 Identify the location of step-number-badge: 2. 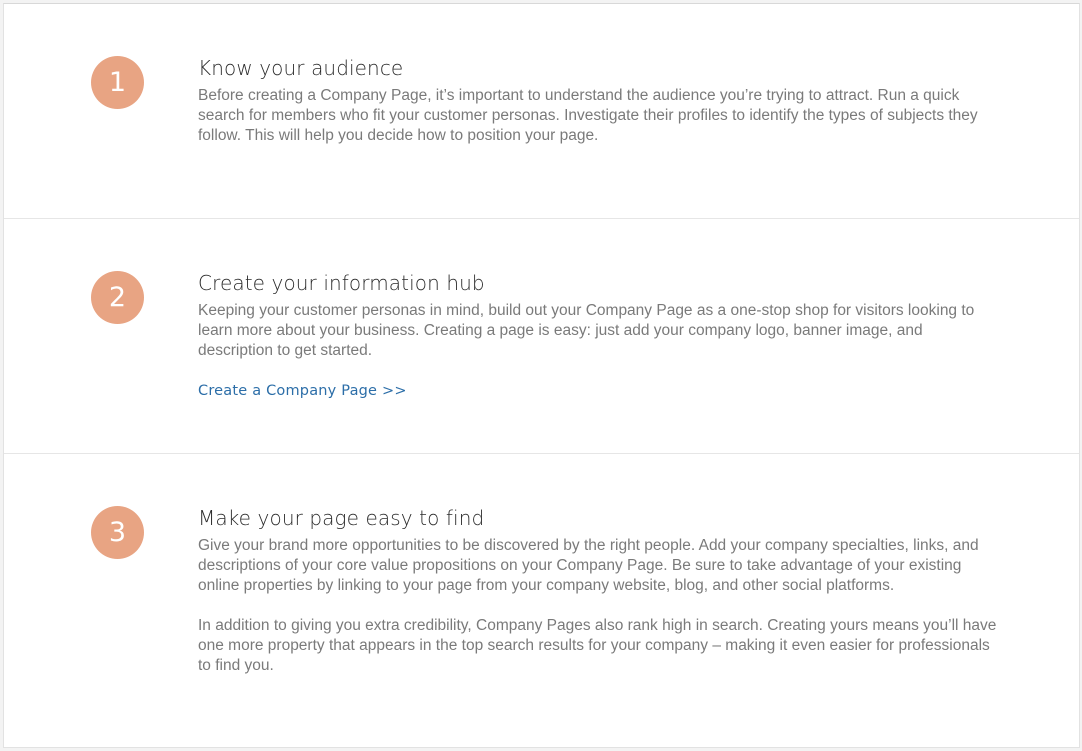
(117, 297).